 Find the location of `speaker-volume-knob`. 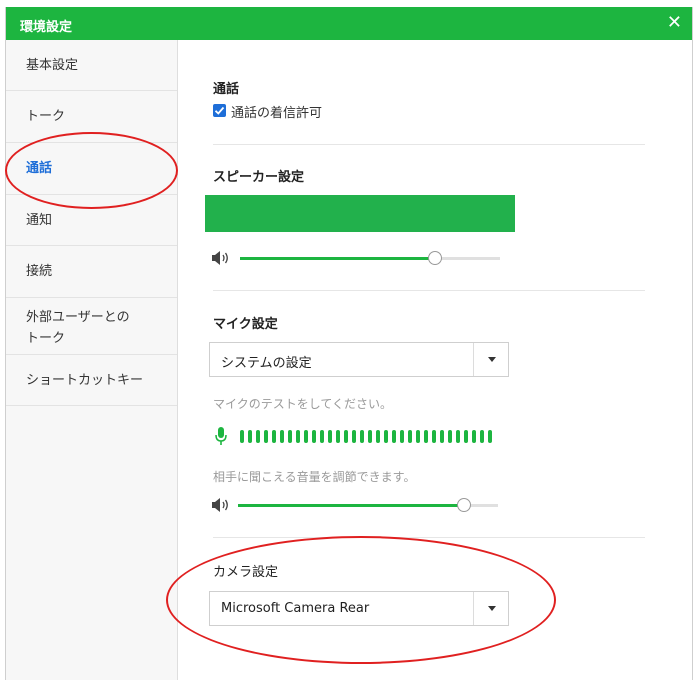

speaker-volume-knob is located at coordinates (435, 258).